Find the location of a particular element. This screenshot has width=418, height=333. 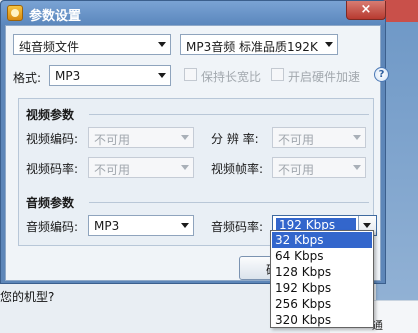

help-icon: ? is located at coordinates (381, 74).